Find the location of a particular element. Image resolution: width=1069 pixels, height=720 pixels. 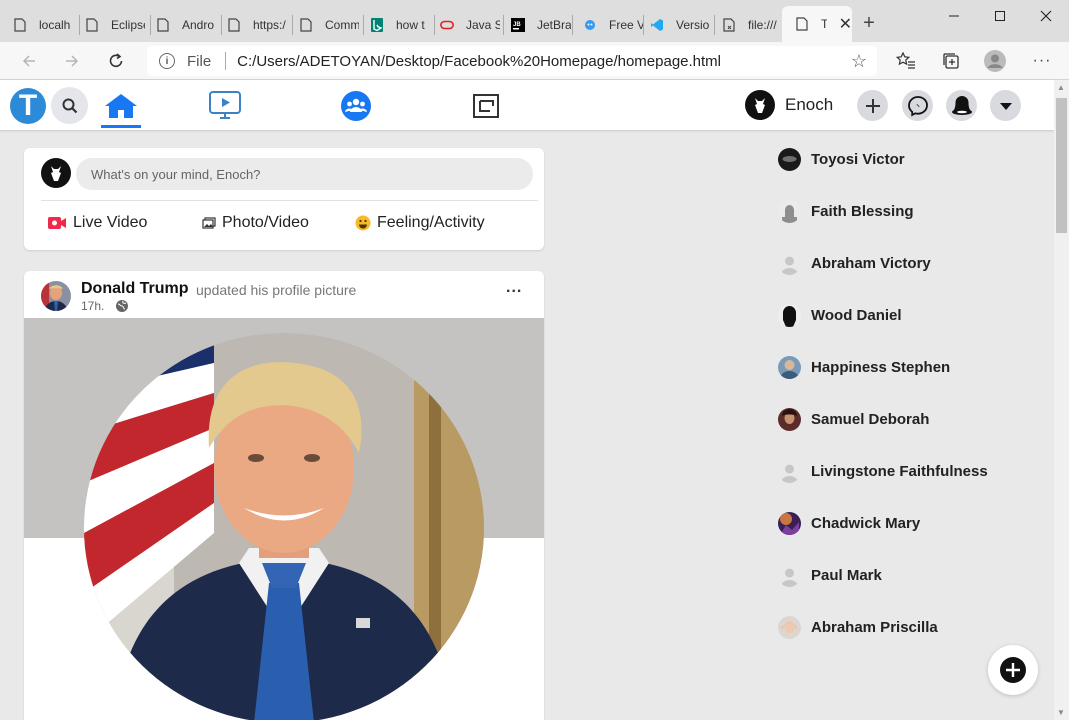

contact-item: Abraham Victory is located at coordinates (854, 263).